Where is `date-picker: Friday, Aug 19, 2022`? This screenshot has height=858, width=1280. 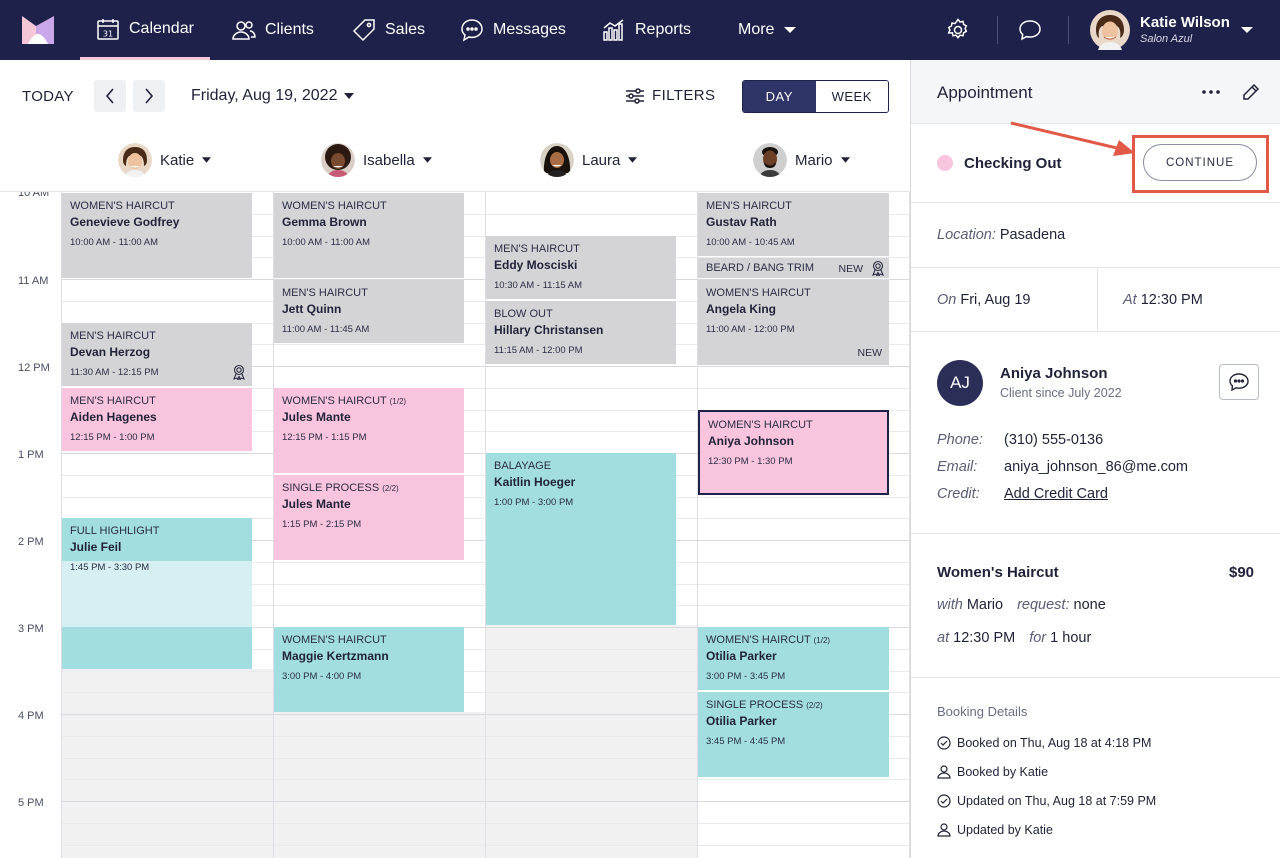
date-picker: Friday, Aug 19, 2022 is located at coordinates (273, 96).